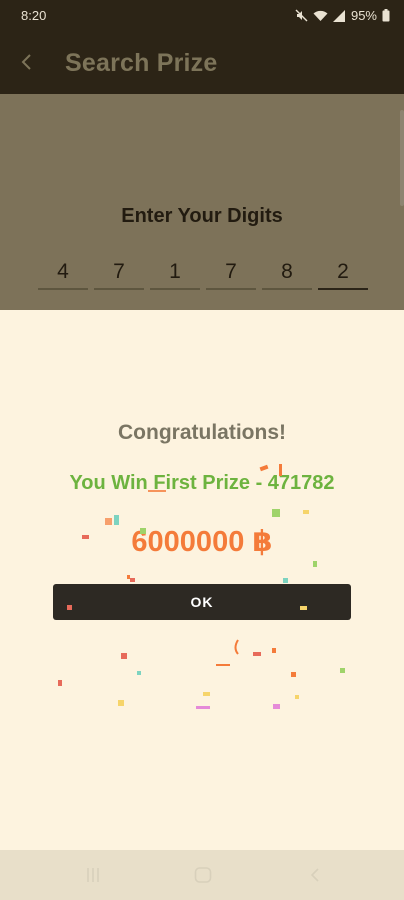 This screenshot has height=900, width=404. What do you see at coordinates (34, 15) in the screenshot?
I see `status-time: 8:20` at bounding box center [34, 15].